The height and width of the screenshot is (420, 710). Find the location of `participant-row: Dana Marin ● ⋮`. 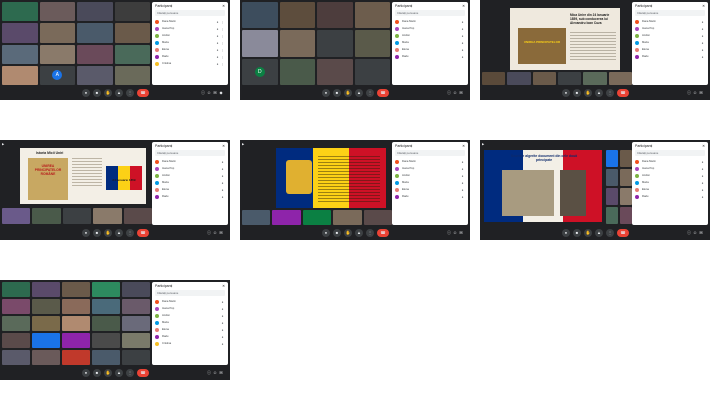

participant-row: Dana Marin ● ⋮ is located at coordinates (190, 21).